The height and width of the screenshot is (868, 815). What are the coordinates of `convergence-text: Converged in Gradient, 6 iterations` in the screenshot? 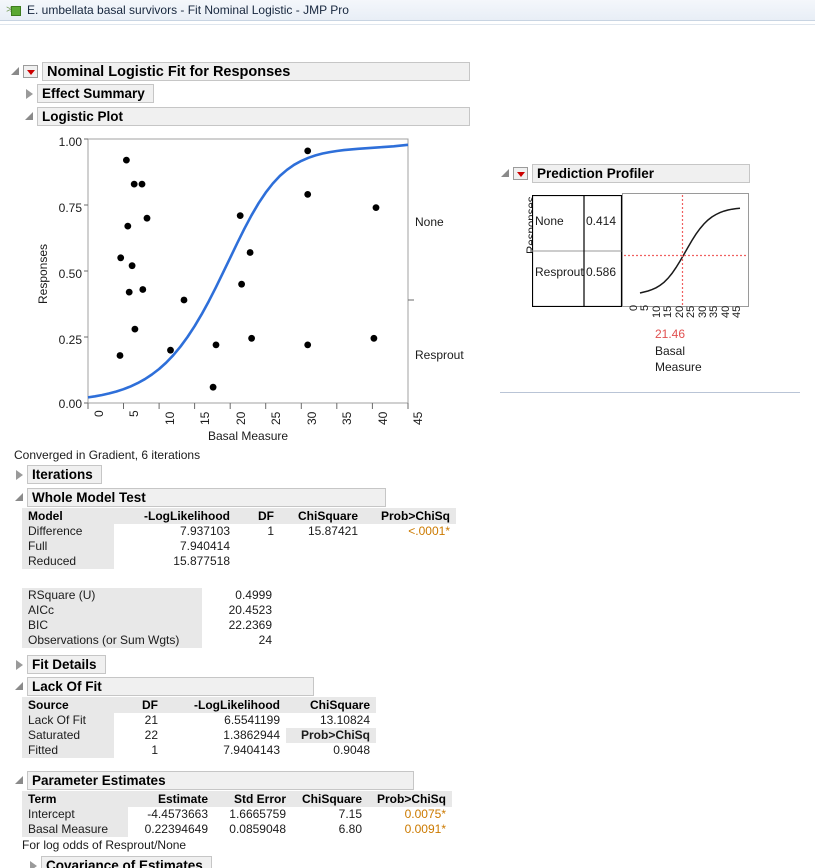 It's located at (107, 455).